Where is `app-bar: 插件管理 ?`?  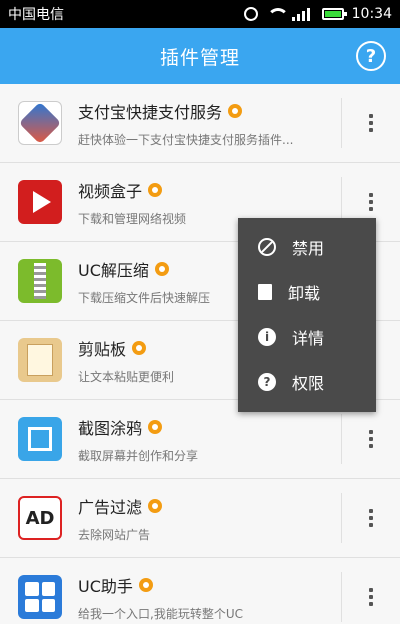 app-bar: 插件管理 ? is located at coordinates (200, 56).